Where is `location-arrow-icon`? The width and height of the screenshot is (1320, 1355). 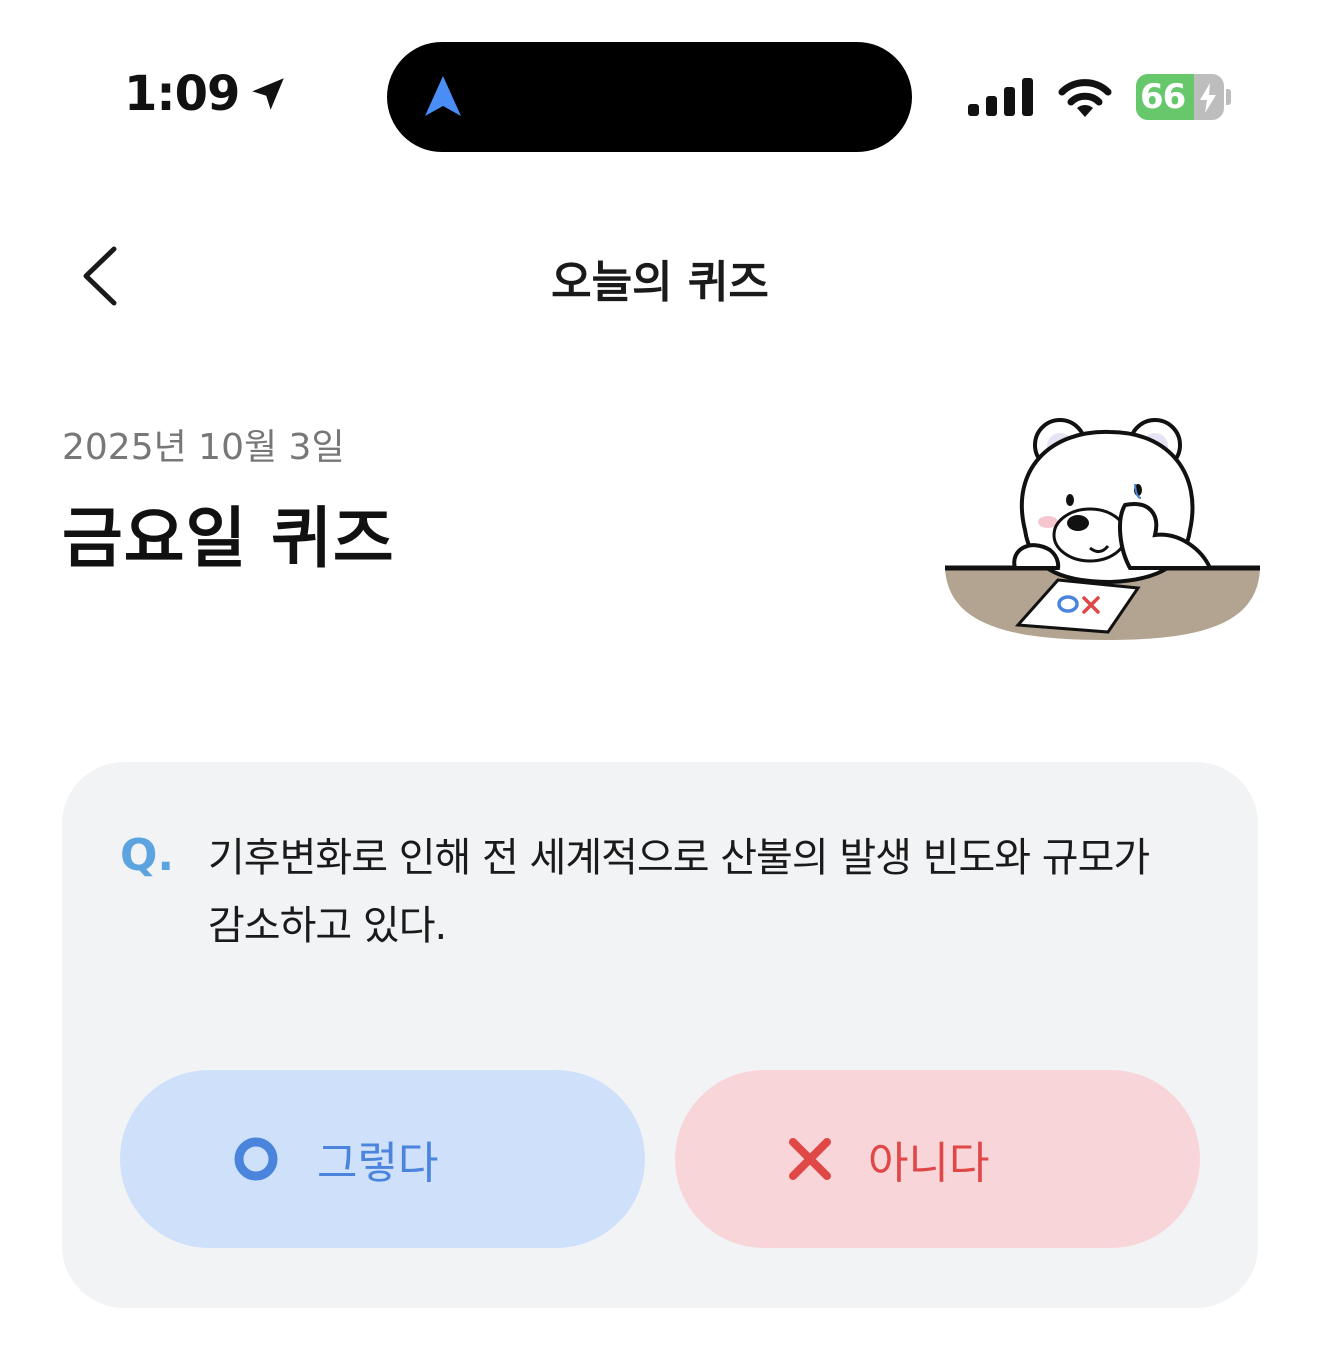 location-arrow-icon is located at coordinates (268, 94).